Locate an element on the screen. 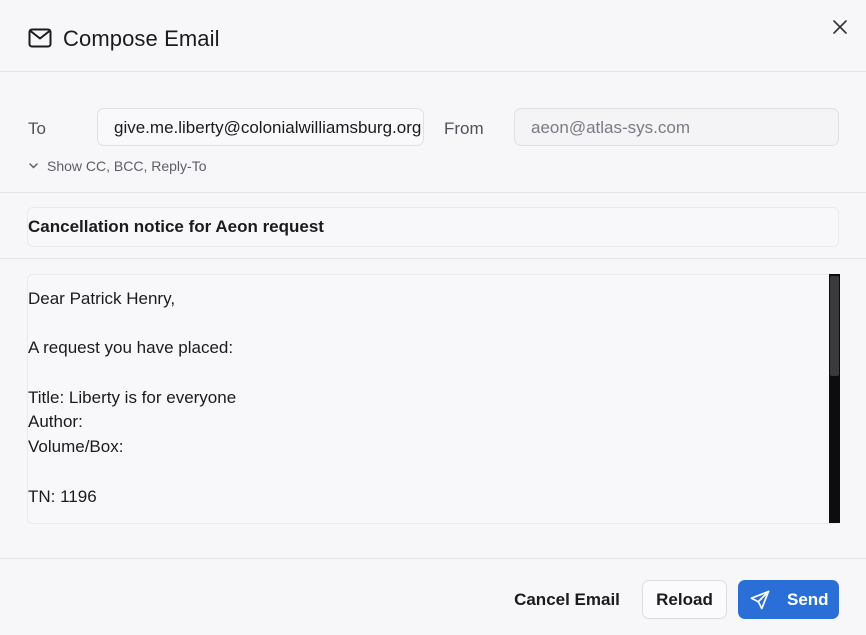  body-line: A request you have placed: is located at coordinates (131, 348).